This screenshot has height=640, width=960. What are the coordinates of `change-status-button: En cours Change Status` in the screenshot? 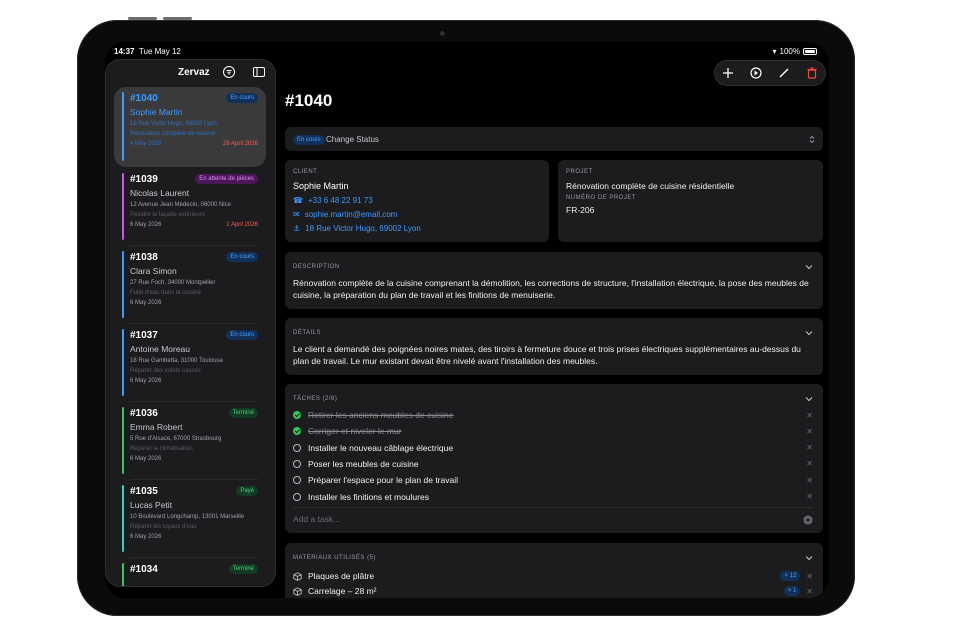 It's located at (554, 139).